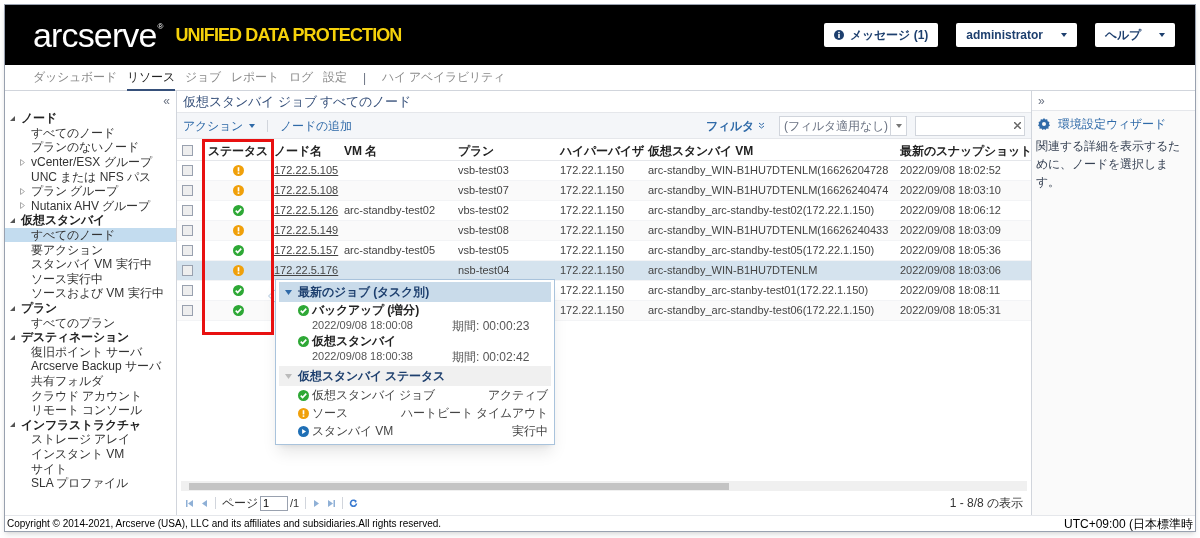 Image resolution: width=1200 pixels, height=538 pixels. I want to click on table-cell-text: 2022/09/08 18:03:10, so click(950, 191).